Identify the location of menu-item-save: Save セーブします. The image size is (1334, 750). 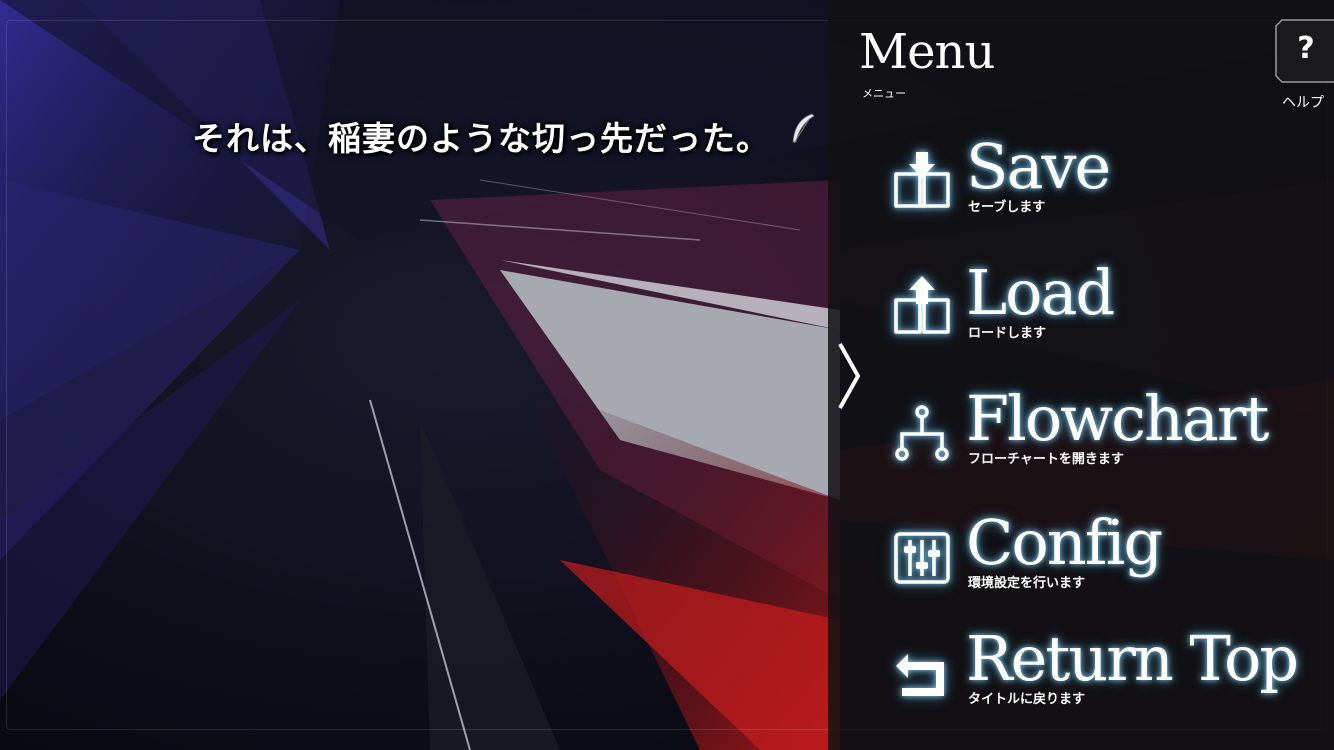
(1110, 186).